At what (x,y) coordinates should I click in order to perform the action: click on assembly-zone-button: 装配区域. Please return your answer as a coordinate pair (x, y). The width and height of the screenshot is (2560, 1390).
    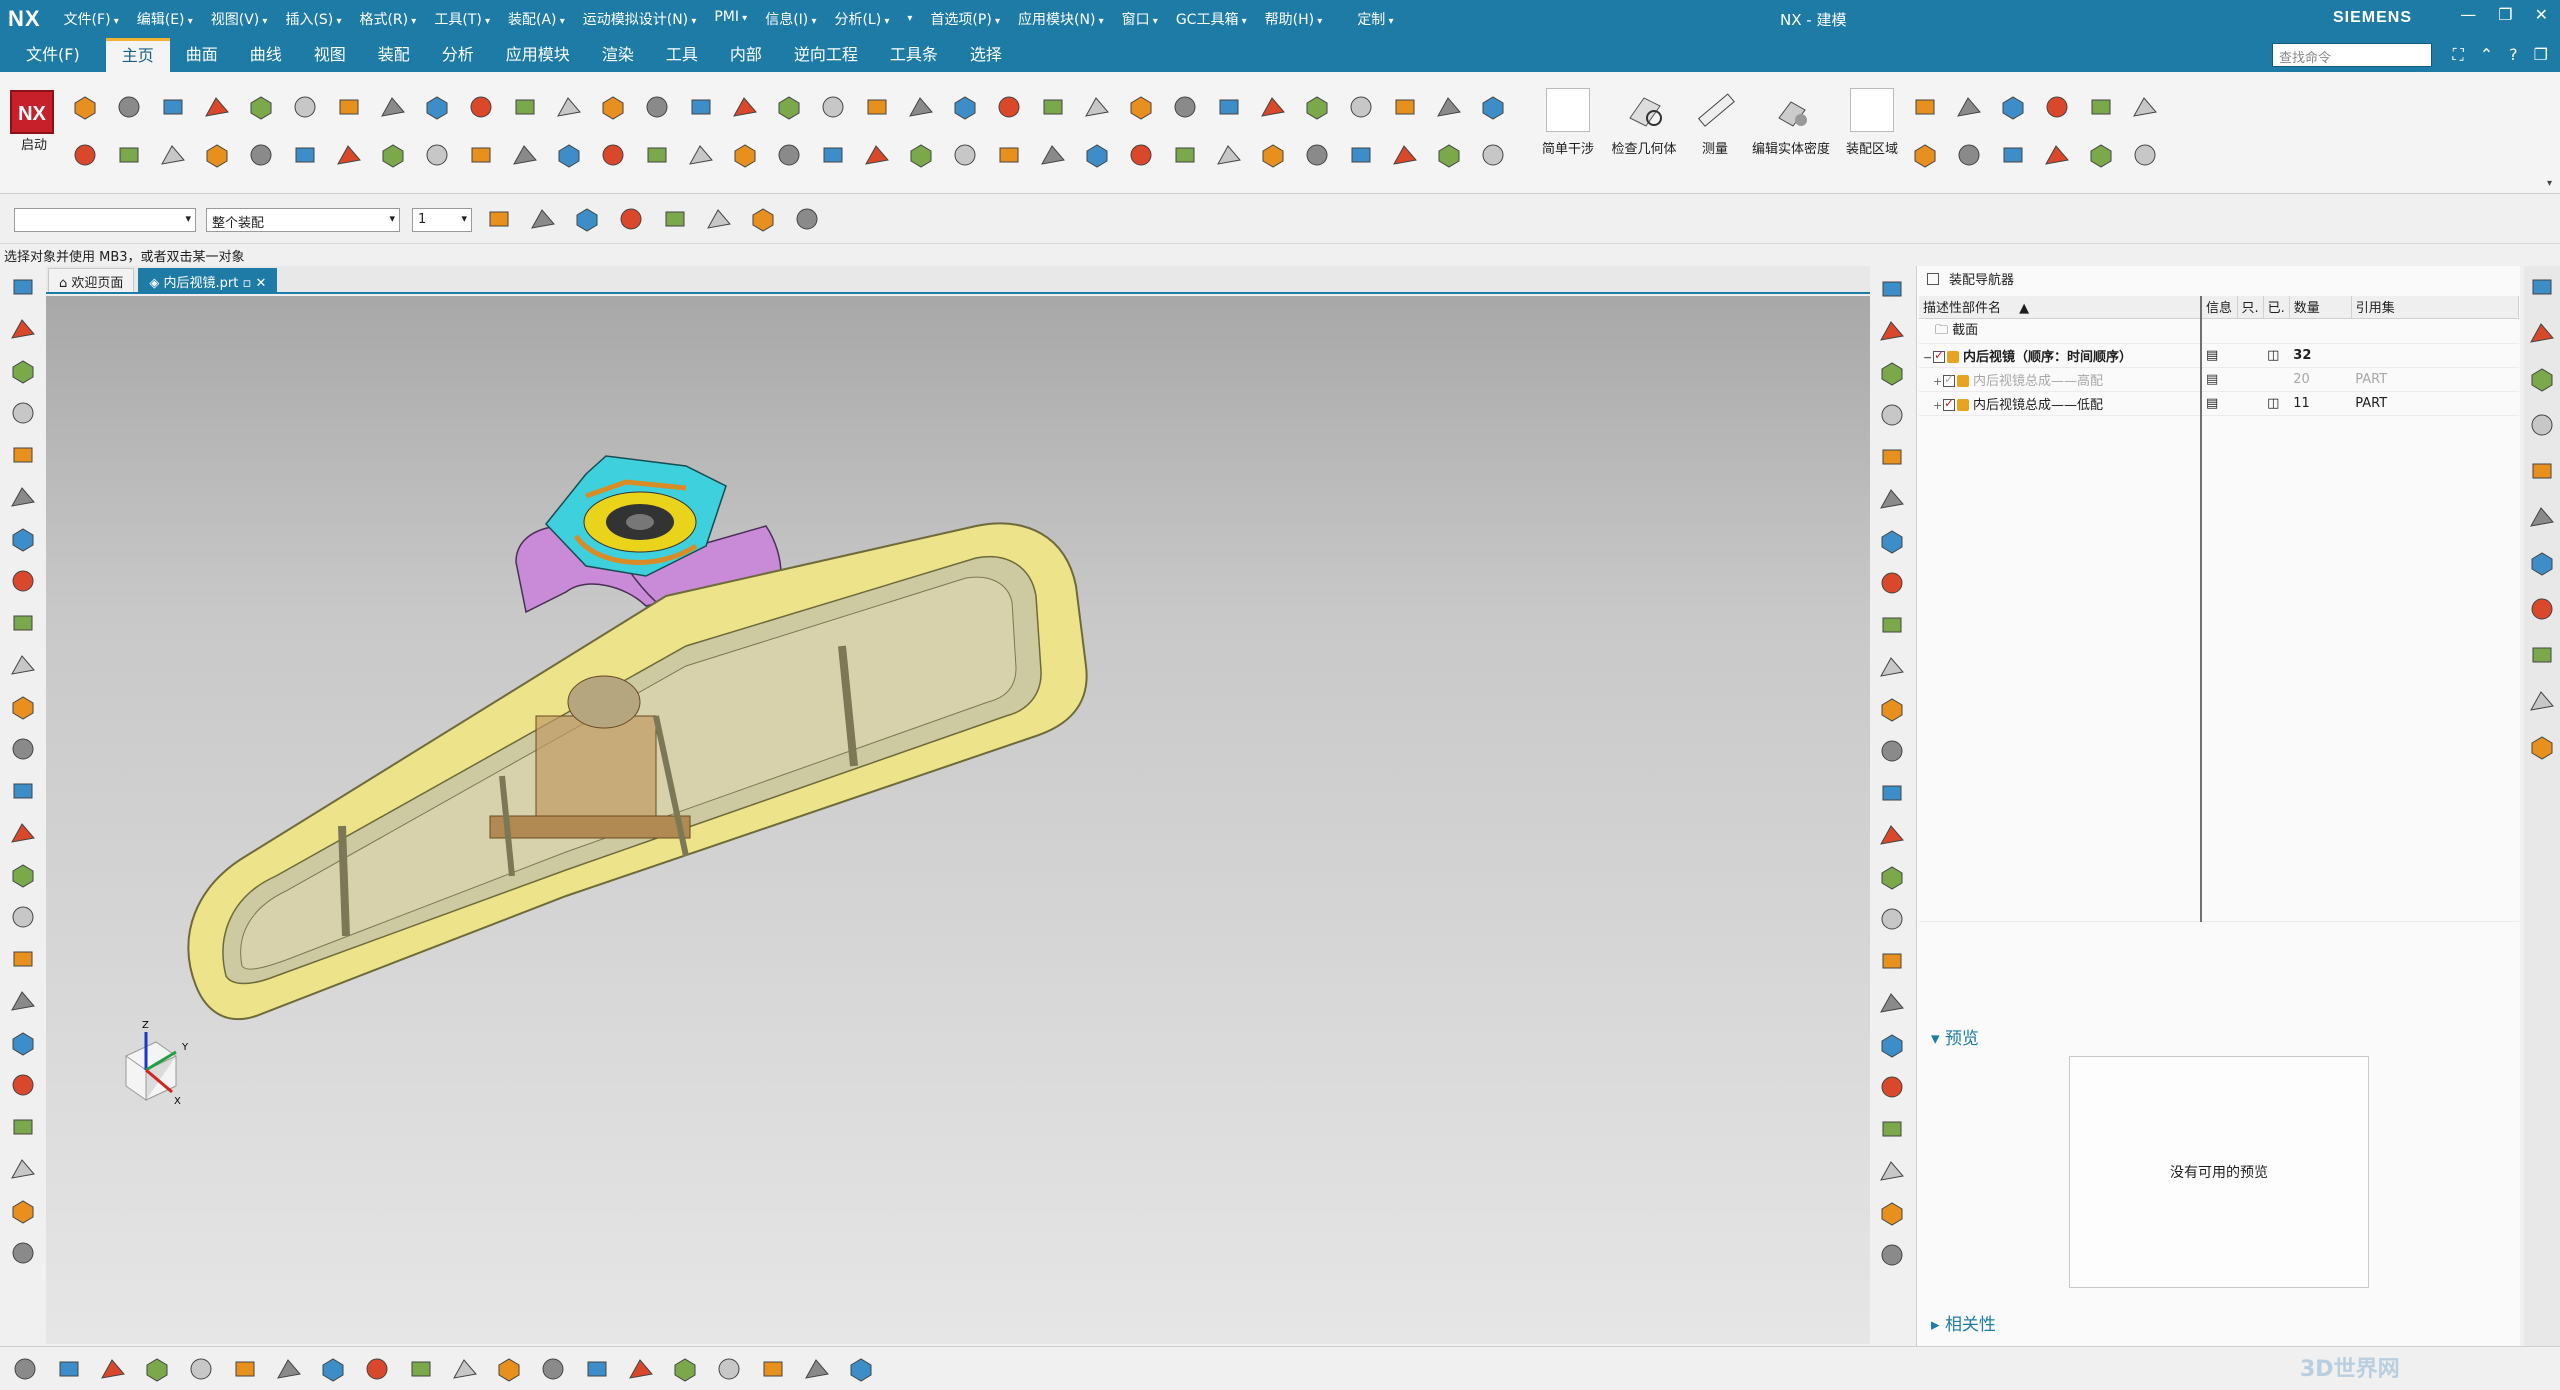
    Looking at the image, I should click on (1872, 122).